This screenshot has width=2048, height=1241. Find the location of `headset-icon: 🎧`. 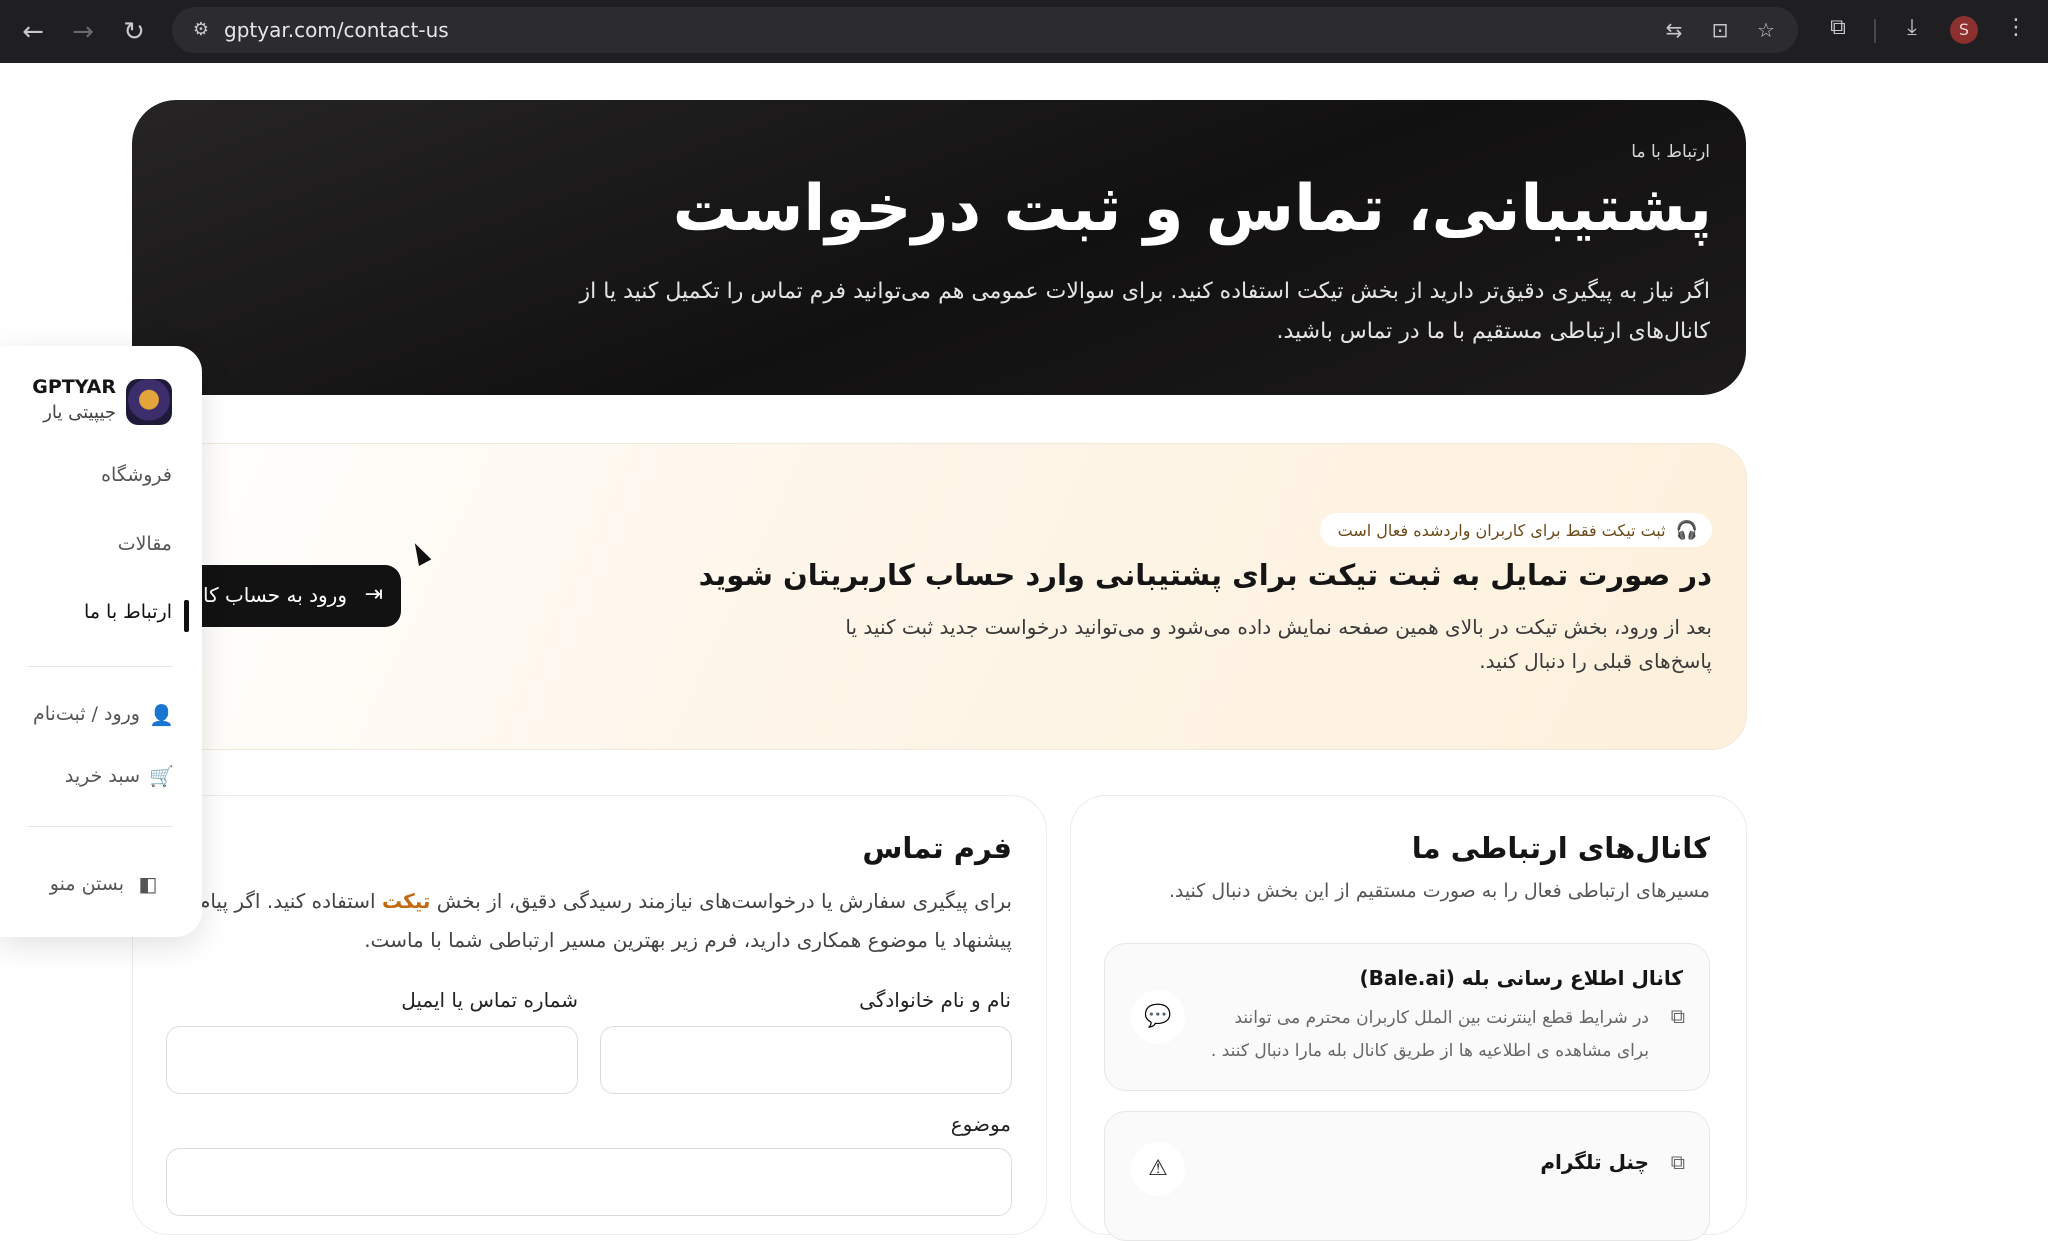

headset-icon: 🎧 is located at coordinates (1686, 530).